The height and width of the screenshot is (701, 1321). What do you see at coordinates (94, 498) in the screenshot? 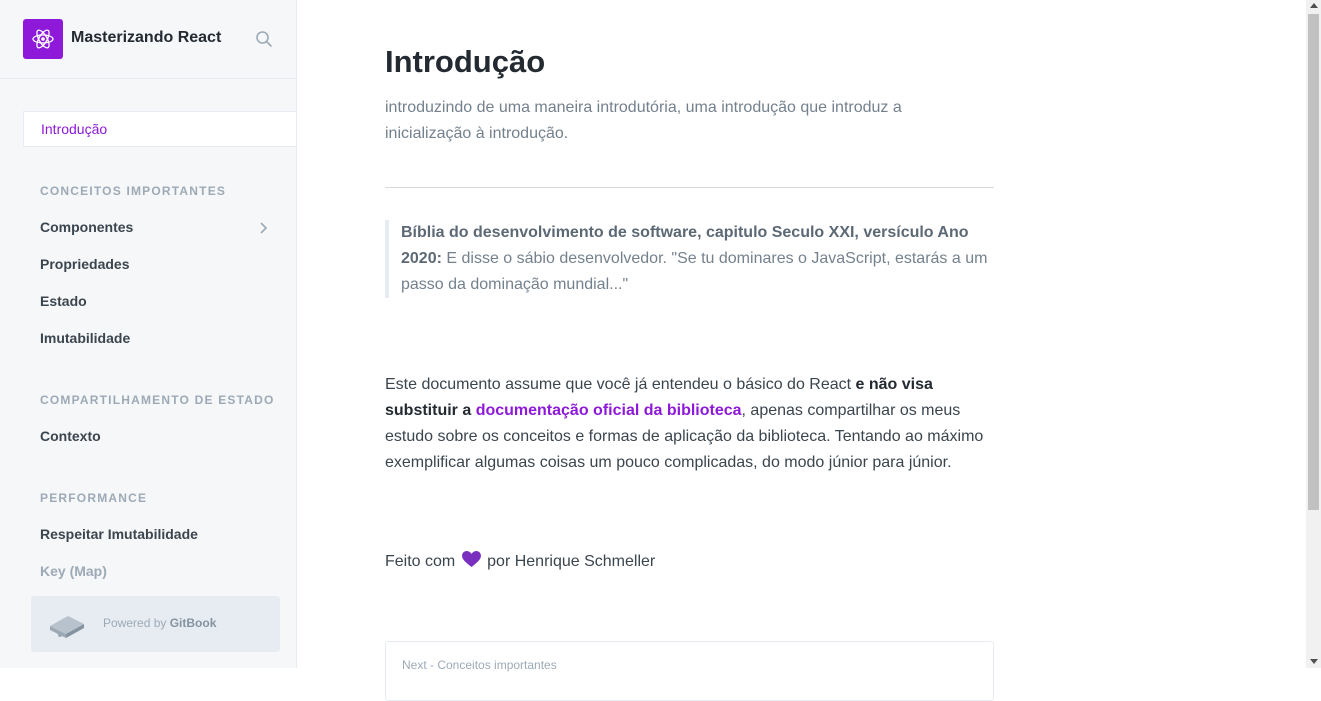
I see `section-title-performance: PERFORMANCE` at bounding box center [94, 498].